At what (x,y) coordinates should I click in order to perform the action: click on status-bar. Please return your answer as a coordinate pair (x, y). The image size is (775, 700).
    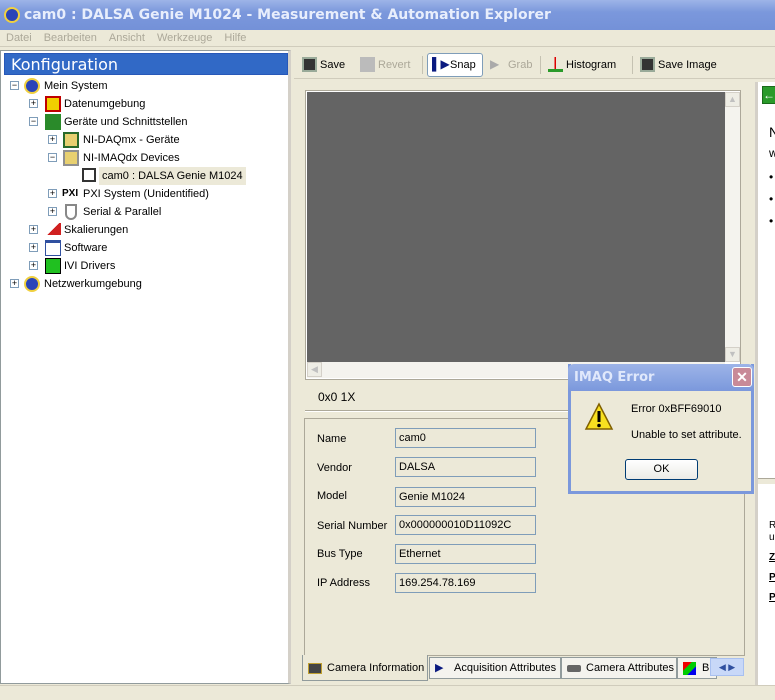
    Looking at the image, I should click on (387, 692).